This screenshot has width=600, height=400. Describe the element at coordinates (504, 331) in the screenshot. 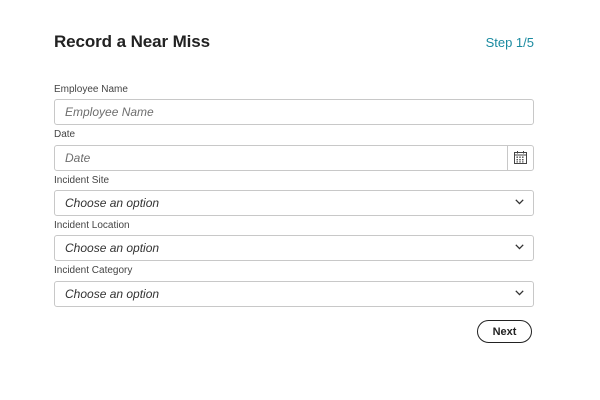

I see `next-button: Next` at that location.